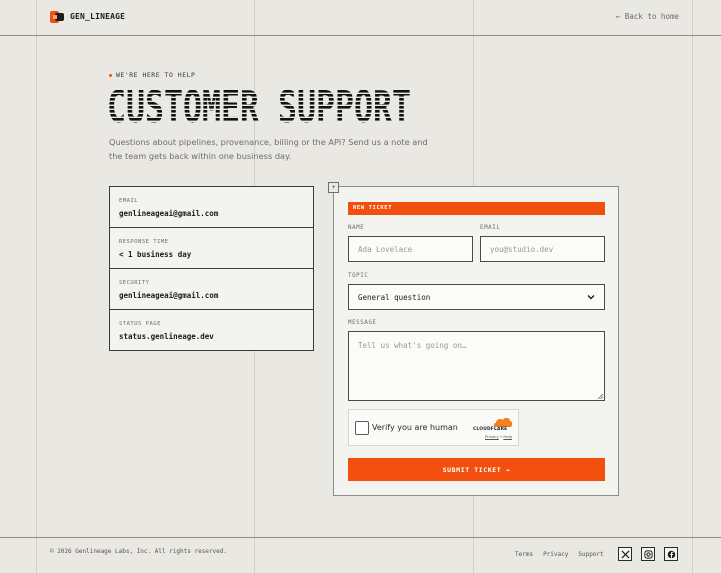  Describe the element at coordinates (410, 249) in the screenshot. I see `name-input` at that location.